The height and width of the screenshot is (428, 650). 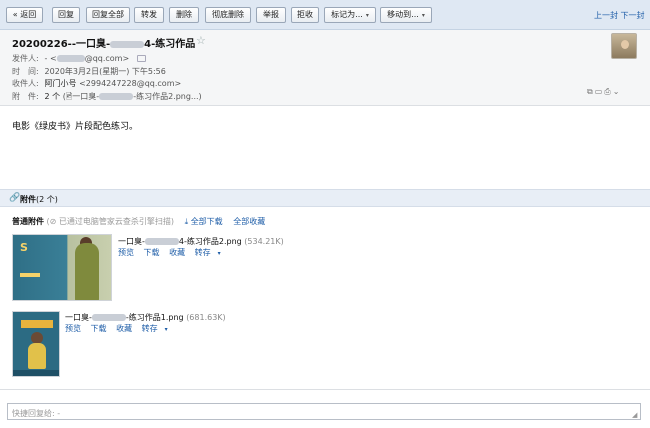 I want to click on normal-attach-label: 普通附件, so click(x=28, y=221).